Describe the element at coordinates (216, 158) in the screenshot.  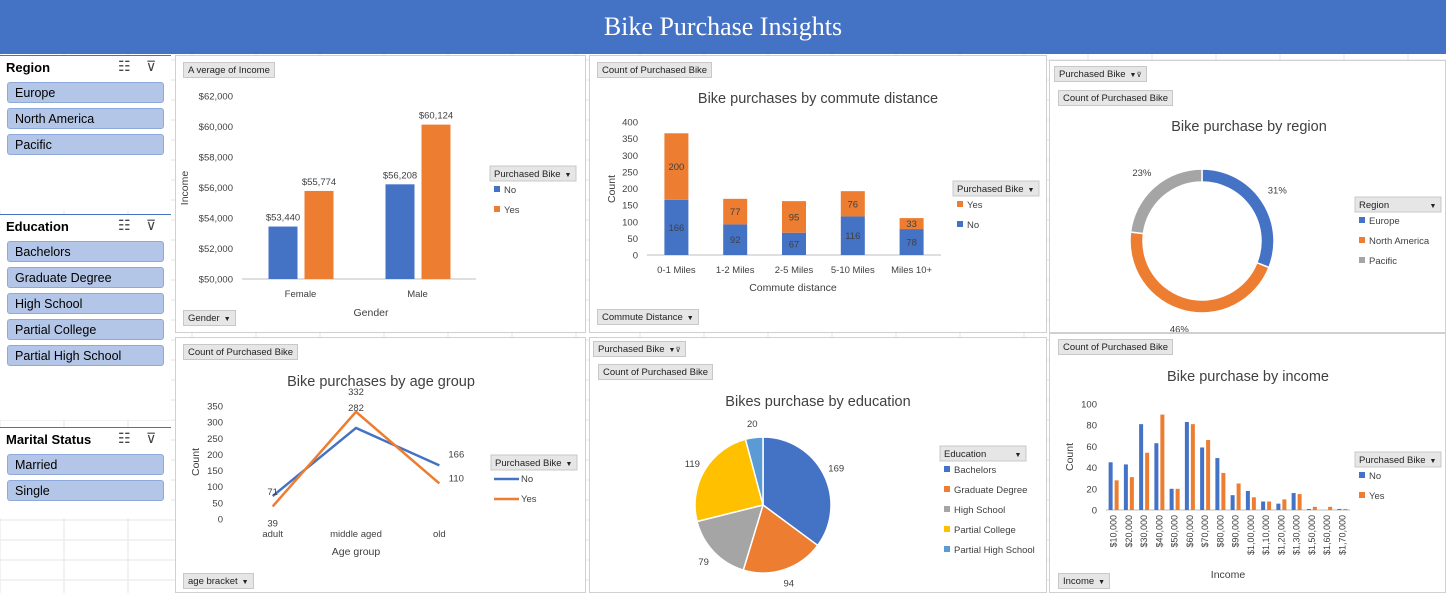
I see `y-tick-label: $58,000` at that location.